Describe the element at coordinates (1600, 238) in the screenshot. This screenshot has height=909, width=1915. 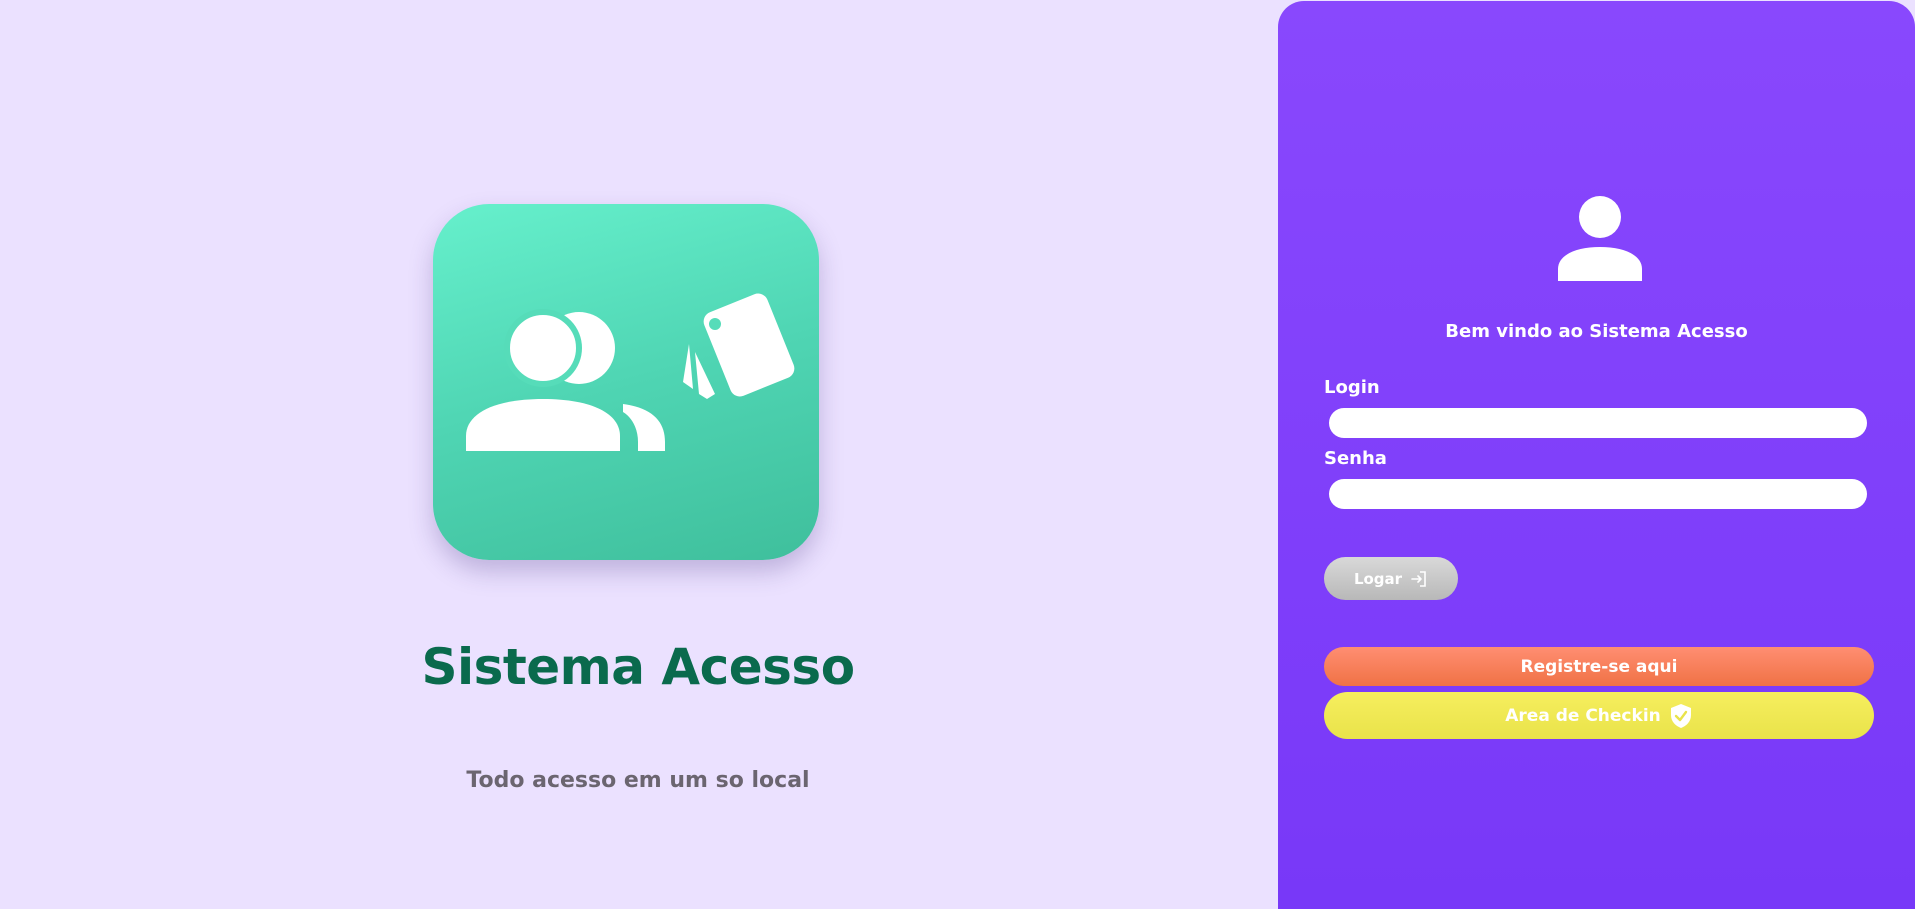
I see `user-icon` at that location.